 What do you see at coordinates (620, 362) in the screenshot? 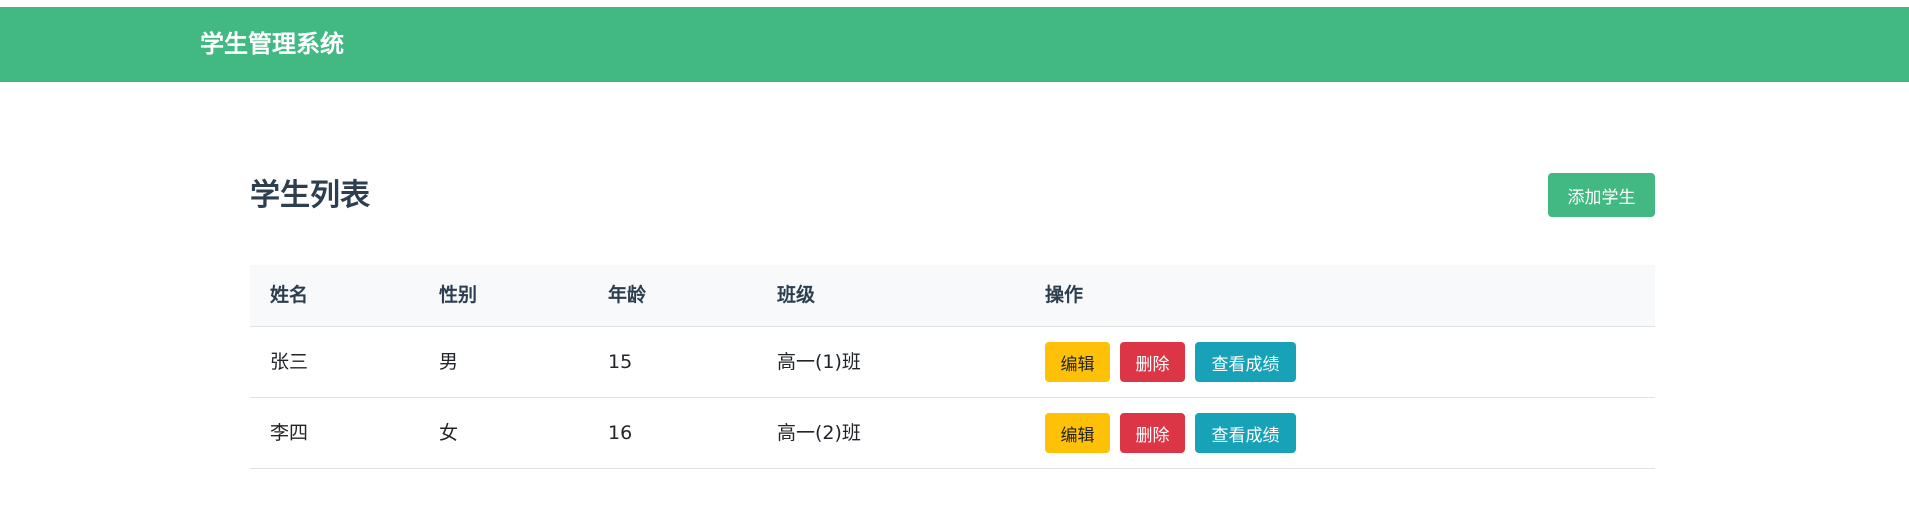
I see `student-age: 15` at bounding box center [620, 362].